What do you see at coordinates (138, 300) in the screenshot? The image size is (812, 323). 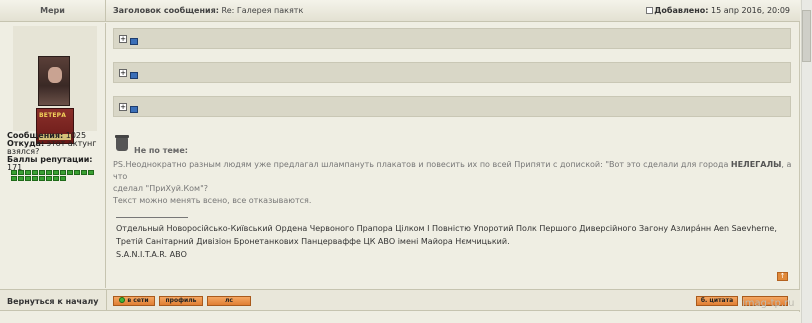 I see `online-label: в сети` at bounding box center [138, 300].